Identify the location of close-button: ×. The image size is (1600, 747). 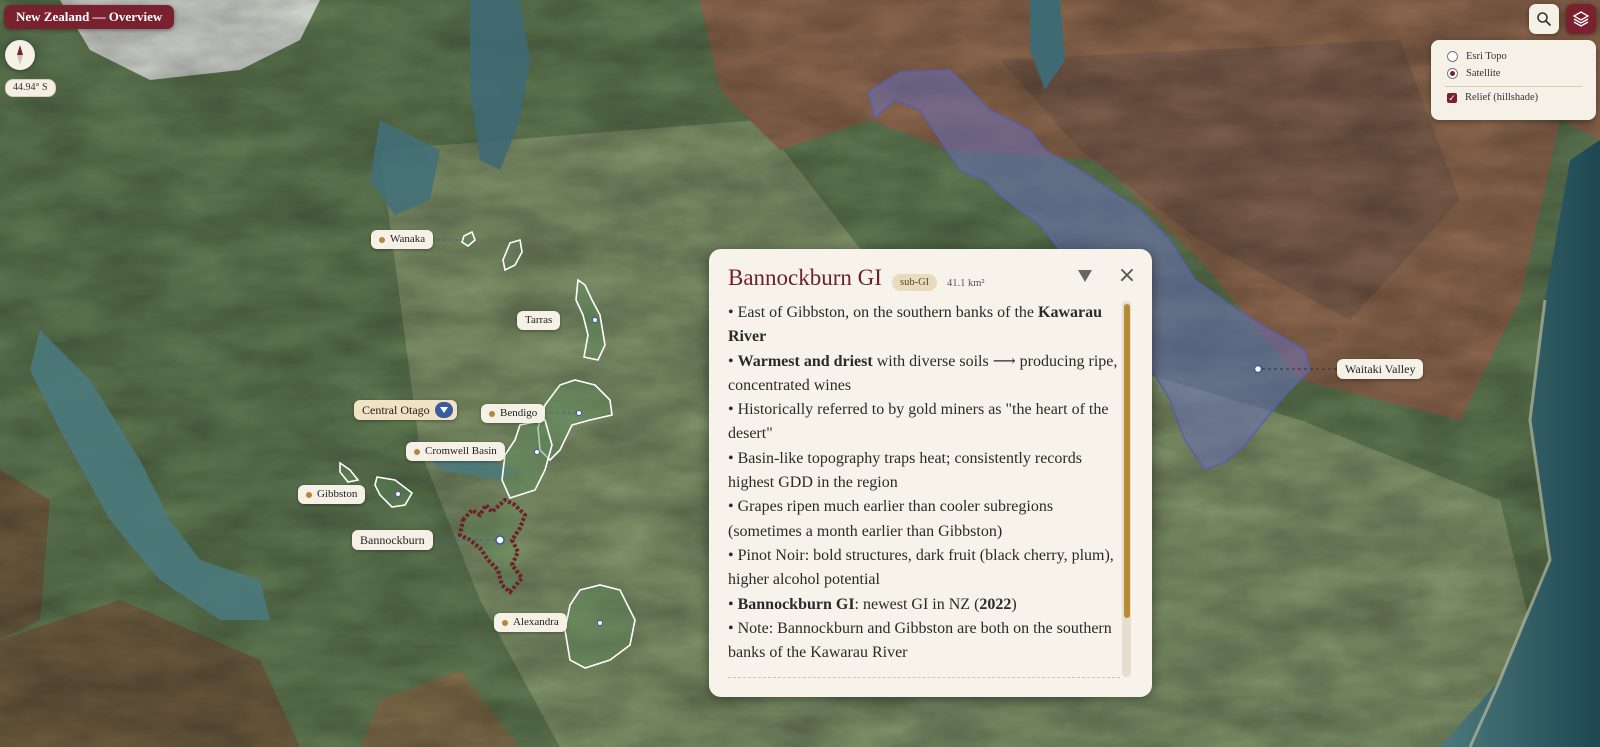
(1127, 275).